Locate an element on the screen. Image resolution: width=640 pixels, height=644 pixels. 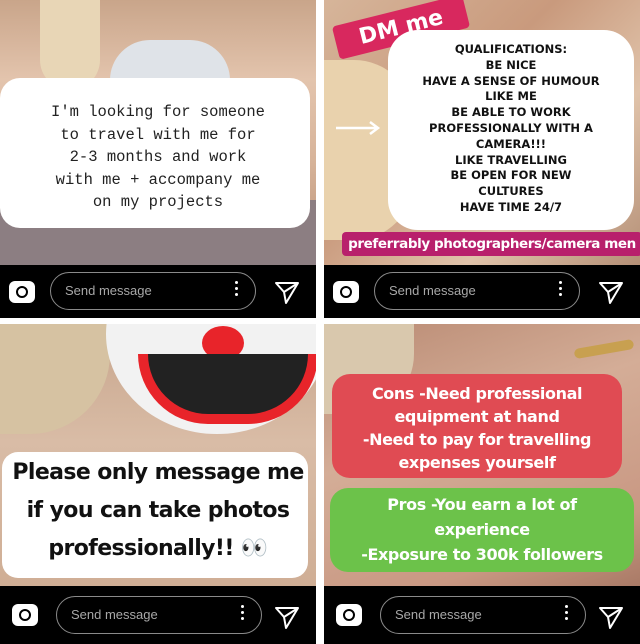
qualifications-line: CAMERA!!! is located at coordinates (511, 143).